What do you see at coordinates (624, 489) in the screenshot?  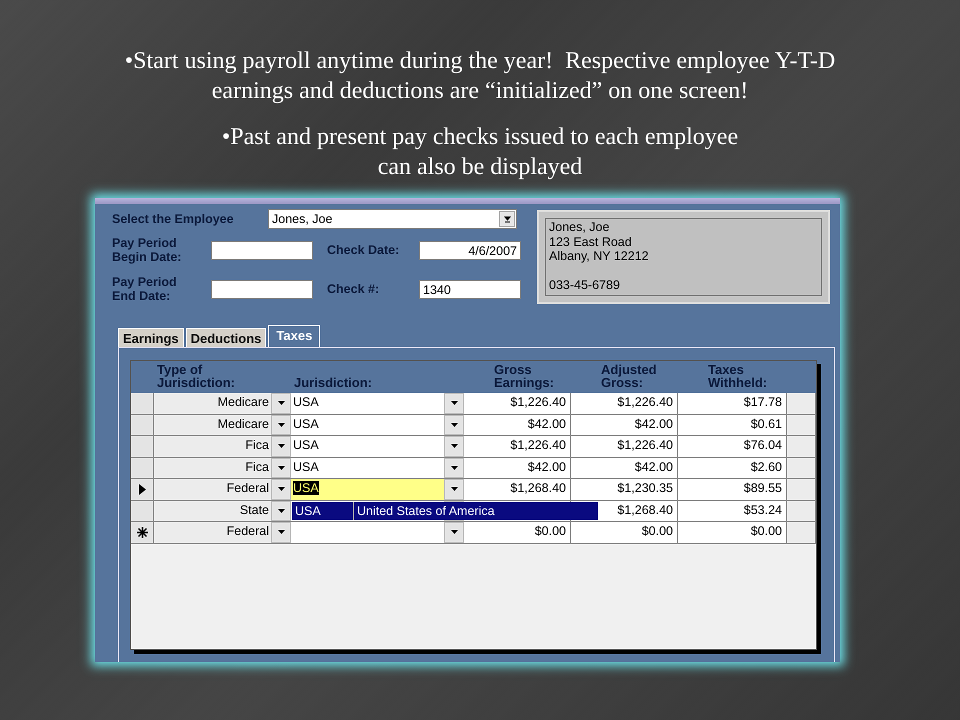 I see `table-cell: $1,230.35` at bounding box center [624, 489].